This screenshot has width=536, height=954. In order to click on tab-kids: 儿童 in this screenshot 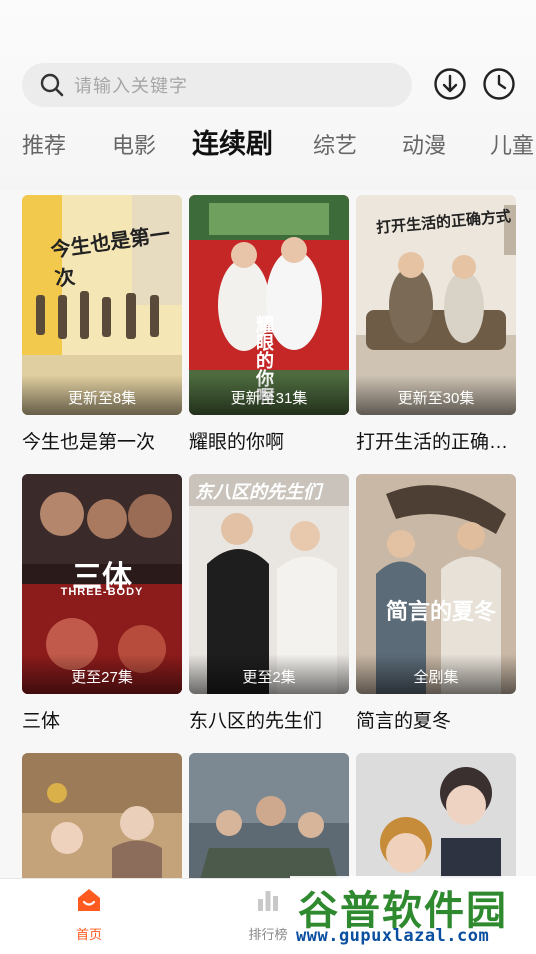, I will do `click(512, 146)`.